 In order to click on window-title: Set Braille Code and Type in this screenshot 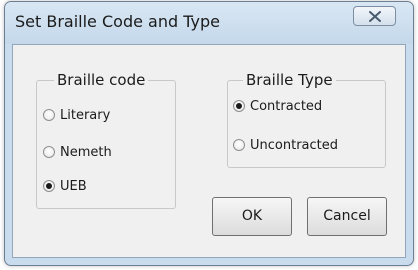, I will do `click(117, 21)`.